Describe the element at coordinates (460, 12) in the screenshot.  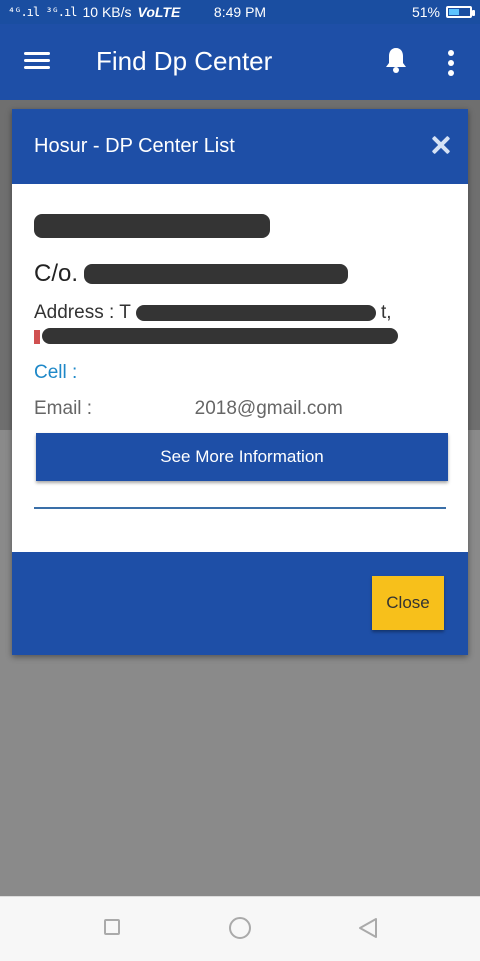
I see `battery-icon` at that location.